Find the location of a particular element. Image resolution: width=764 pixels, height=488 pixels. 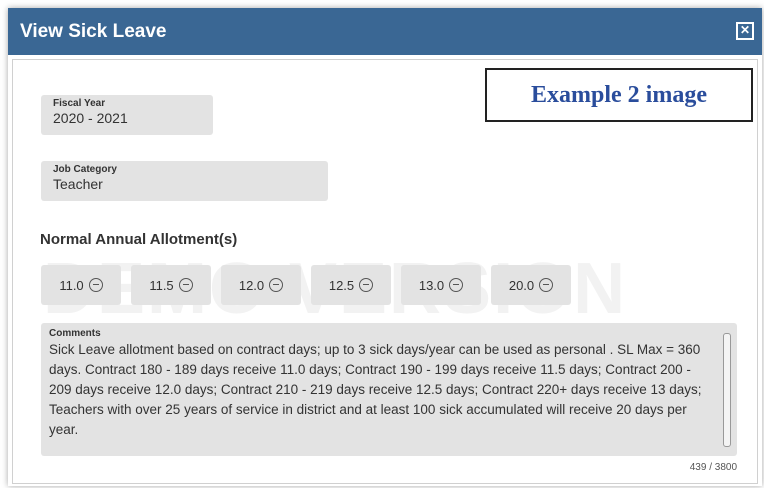

job-category-label: Job Category is located at coordinates (85, 169).